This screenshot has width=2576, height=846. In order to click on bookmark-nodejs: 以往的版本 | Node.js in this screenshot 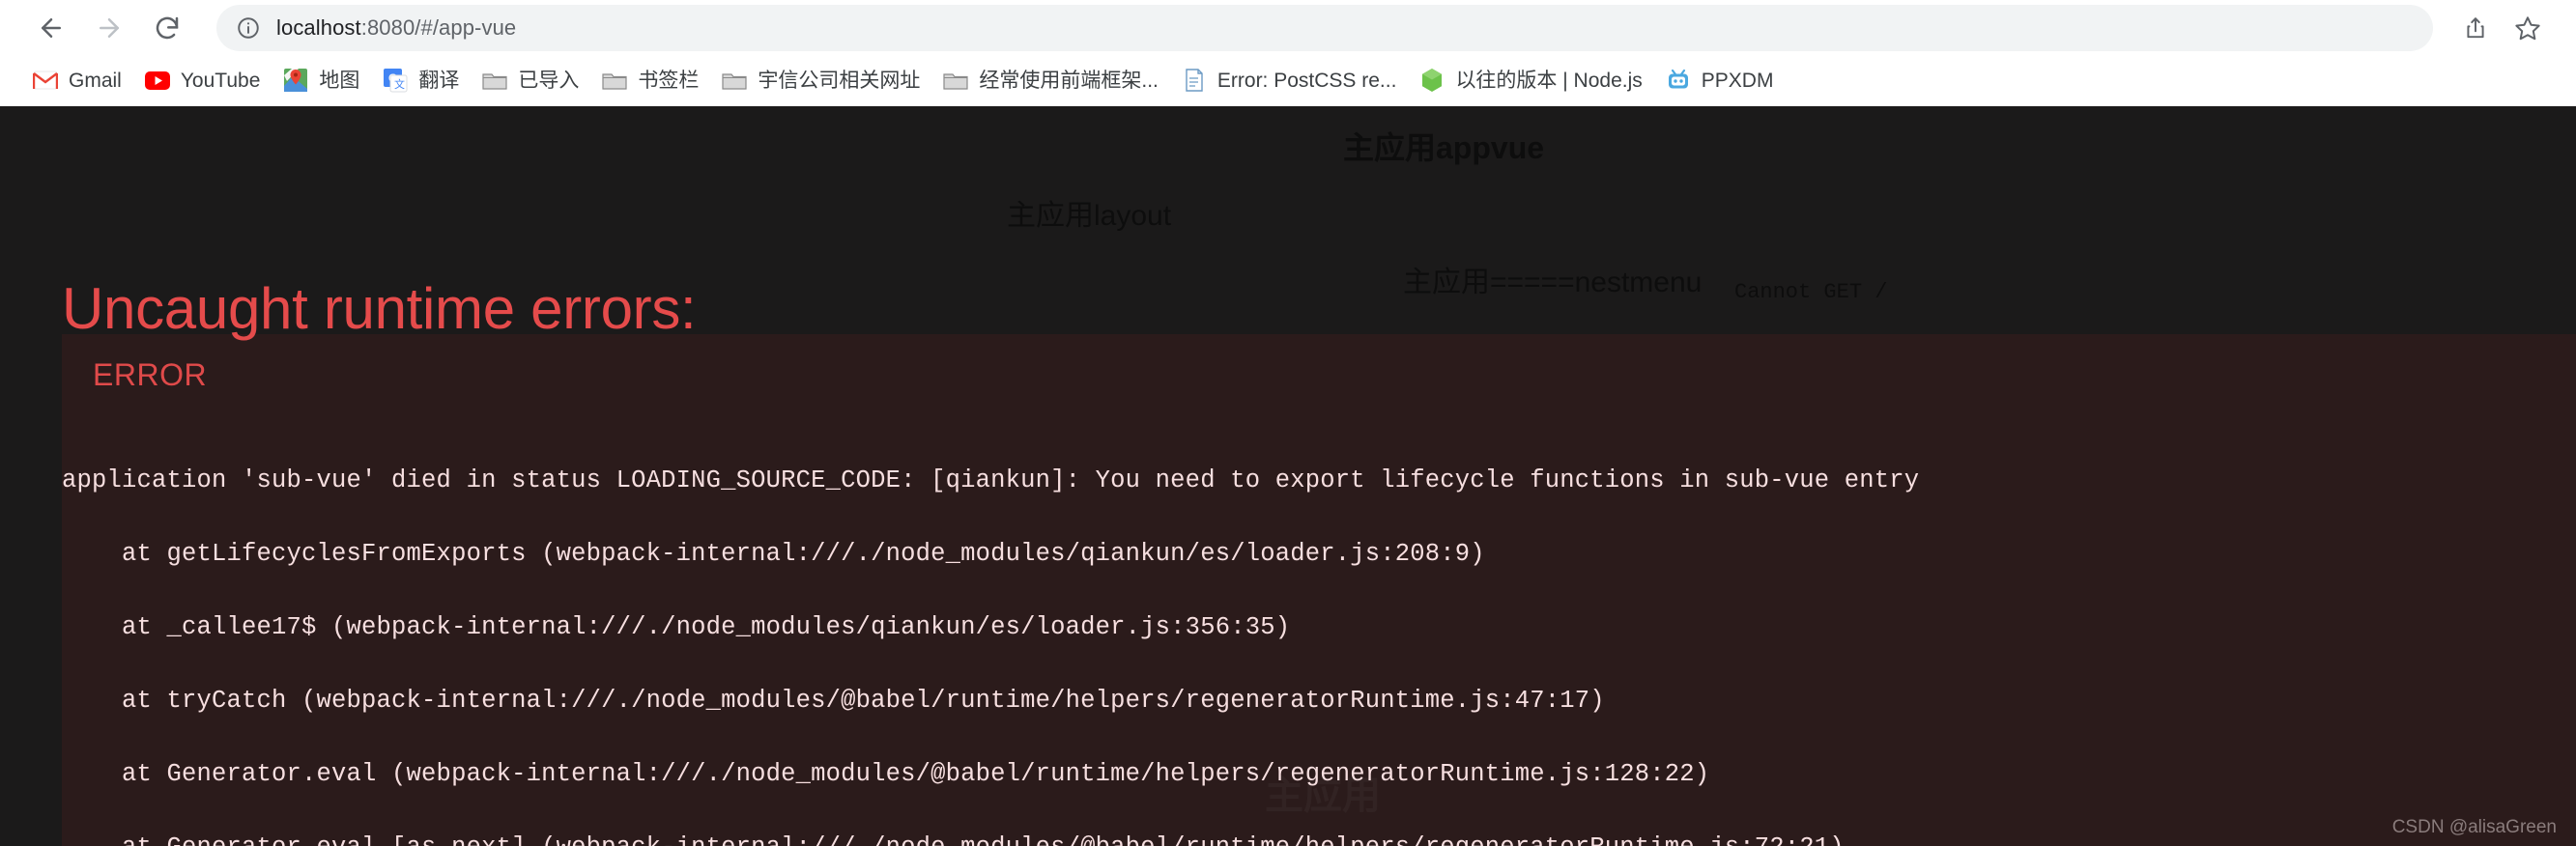, I will do `click(1531, 80)`.